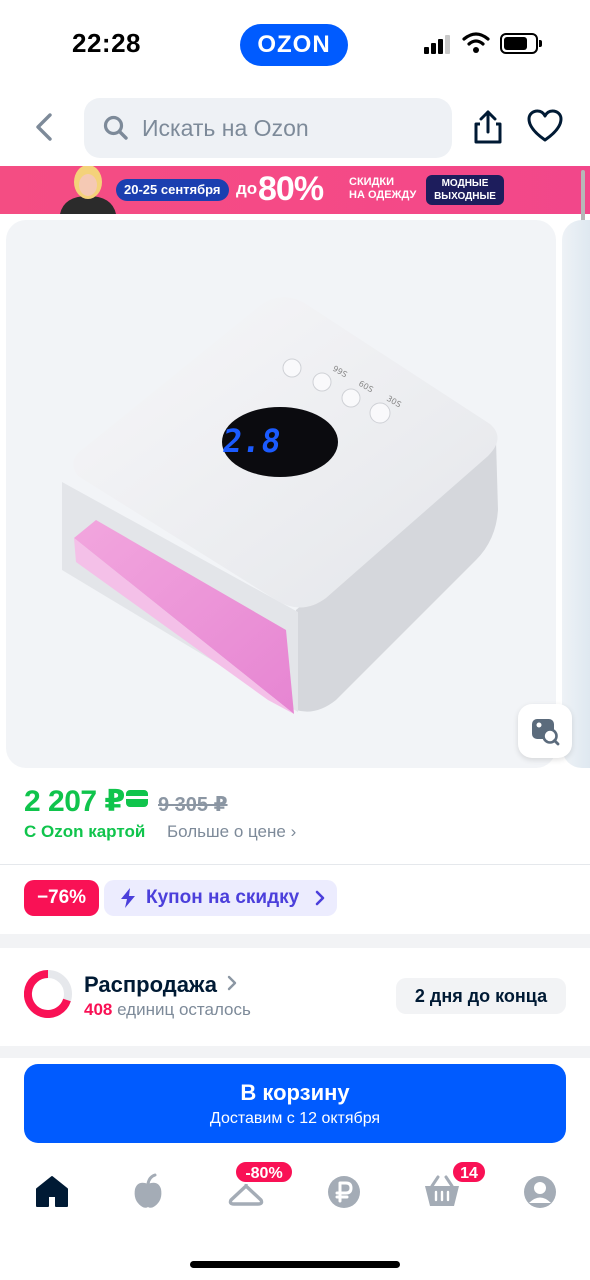 The height and width of the screenshot is (1280, 590). What do you see at coordinates (61, 898) in the screenshot?
I see `discount-badge: −76%` at bounding box center [61, 898].